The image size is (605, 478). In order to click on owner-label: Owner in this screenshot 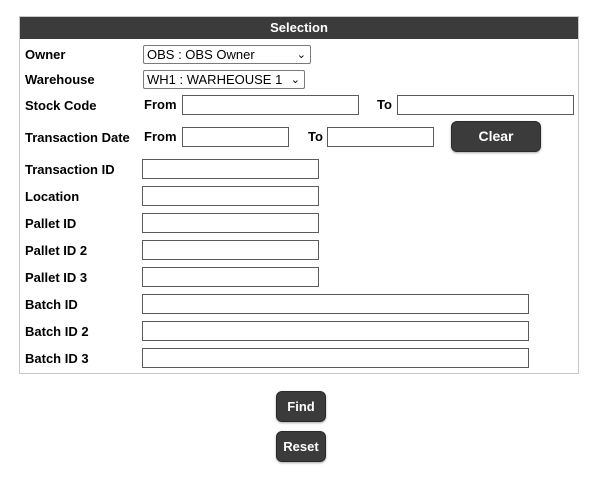, I will do `click(45, 54)`.